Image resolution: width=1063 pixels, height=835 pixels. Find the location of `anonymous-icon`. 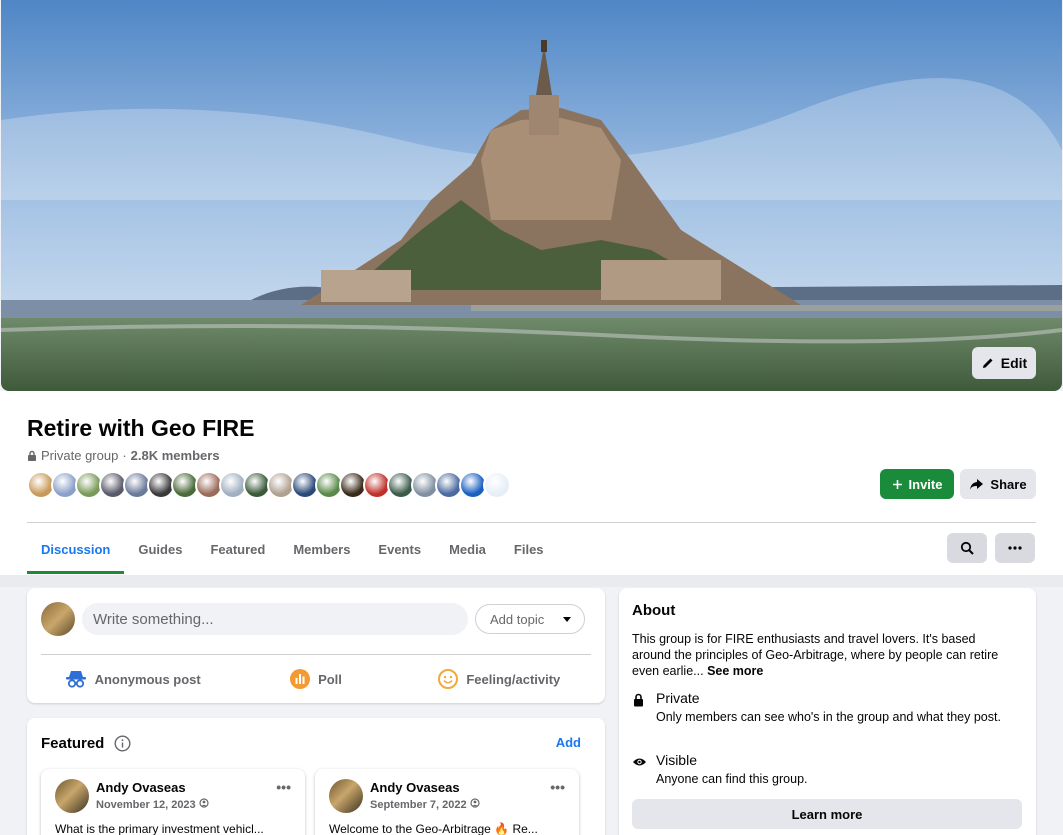

anonymous-icon is located at coordinates (75, 679).